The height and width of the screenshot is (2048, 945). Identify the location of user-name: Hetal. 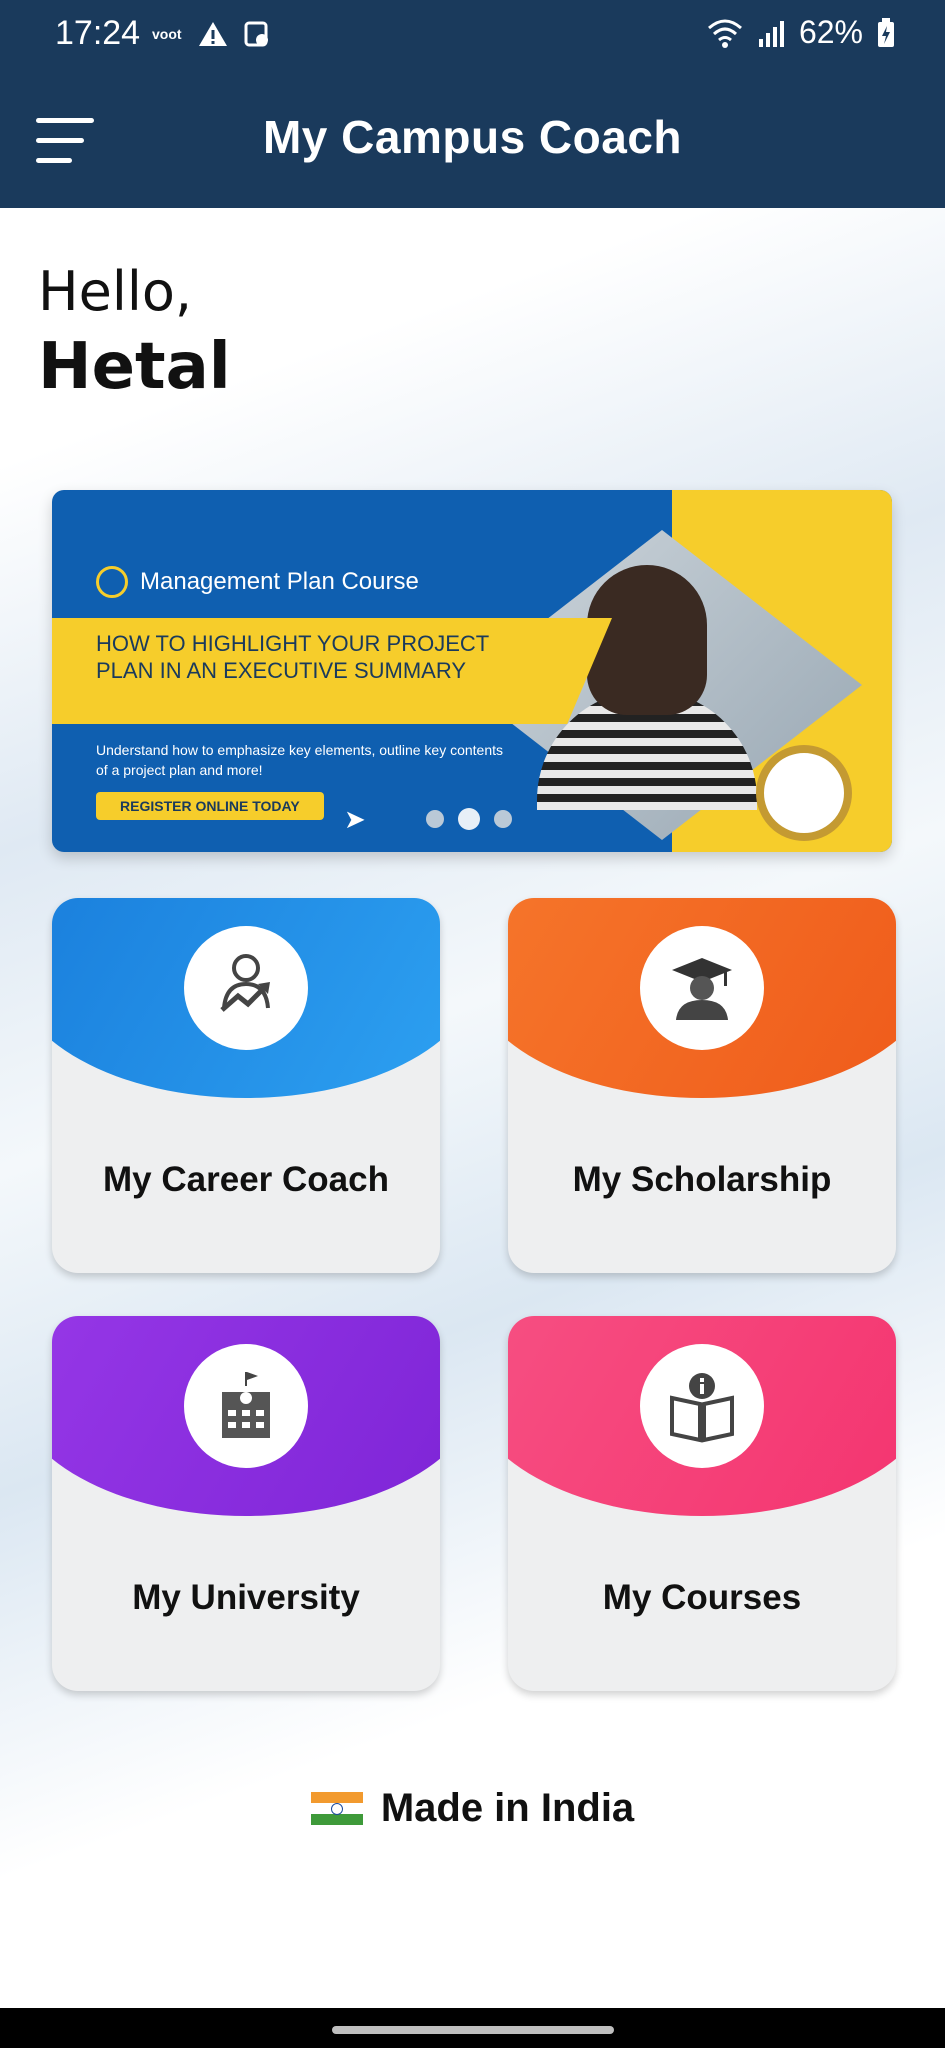
(134, 367).